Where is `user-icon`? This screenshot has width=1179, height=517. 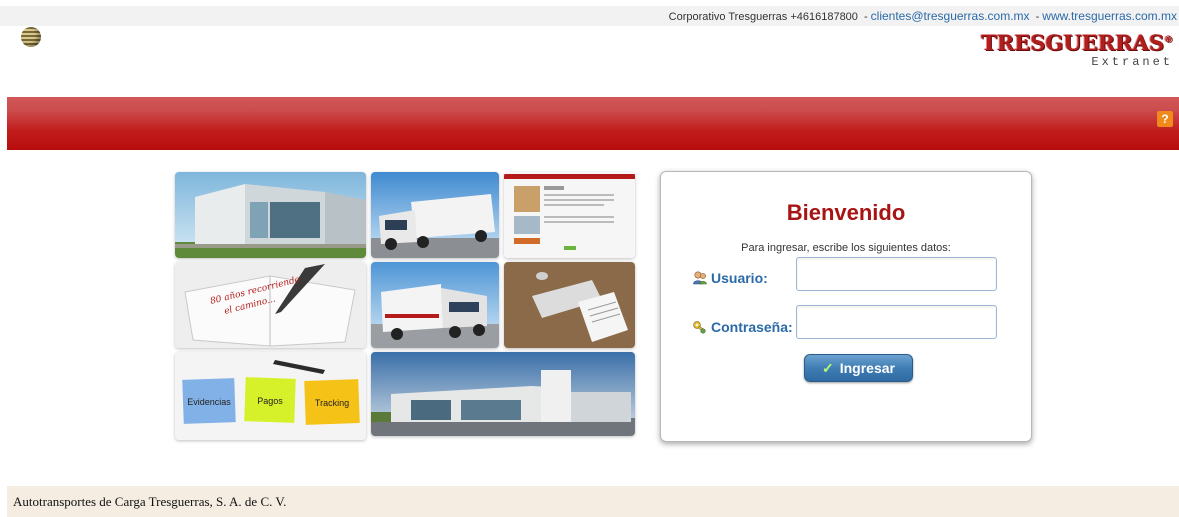
user-icon is located at coordinates (700, 278).